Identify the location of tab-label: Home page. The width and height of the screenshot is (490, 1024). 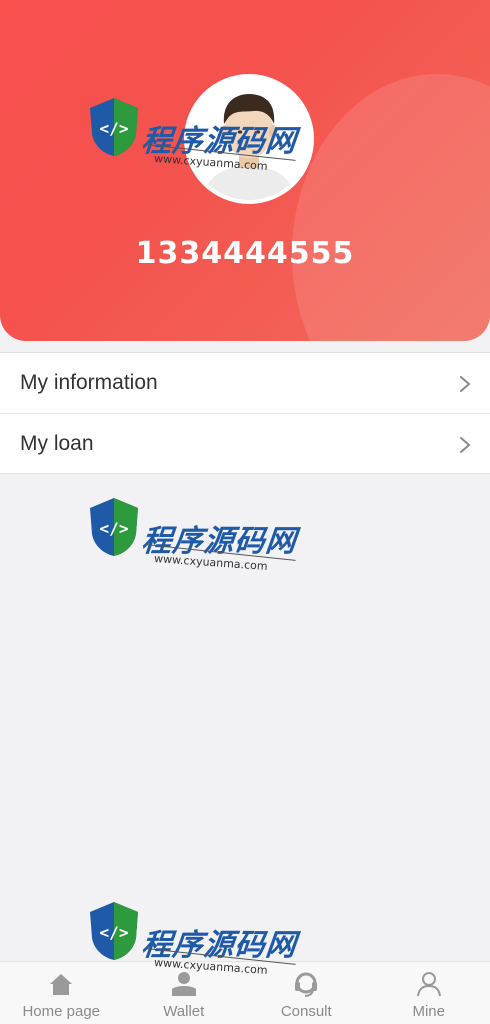
(61, 1011).